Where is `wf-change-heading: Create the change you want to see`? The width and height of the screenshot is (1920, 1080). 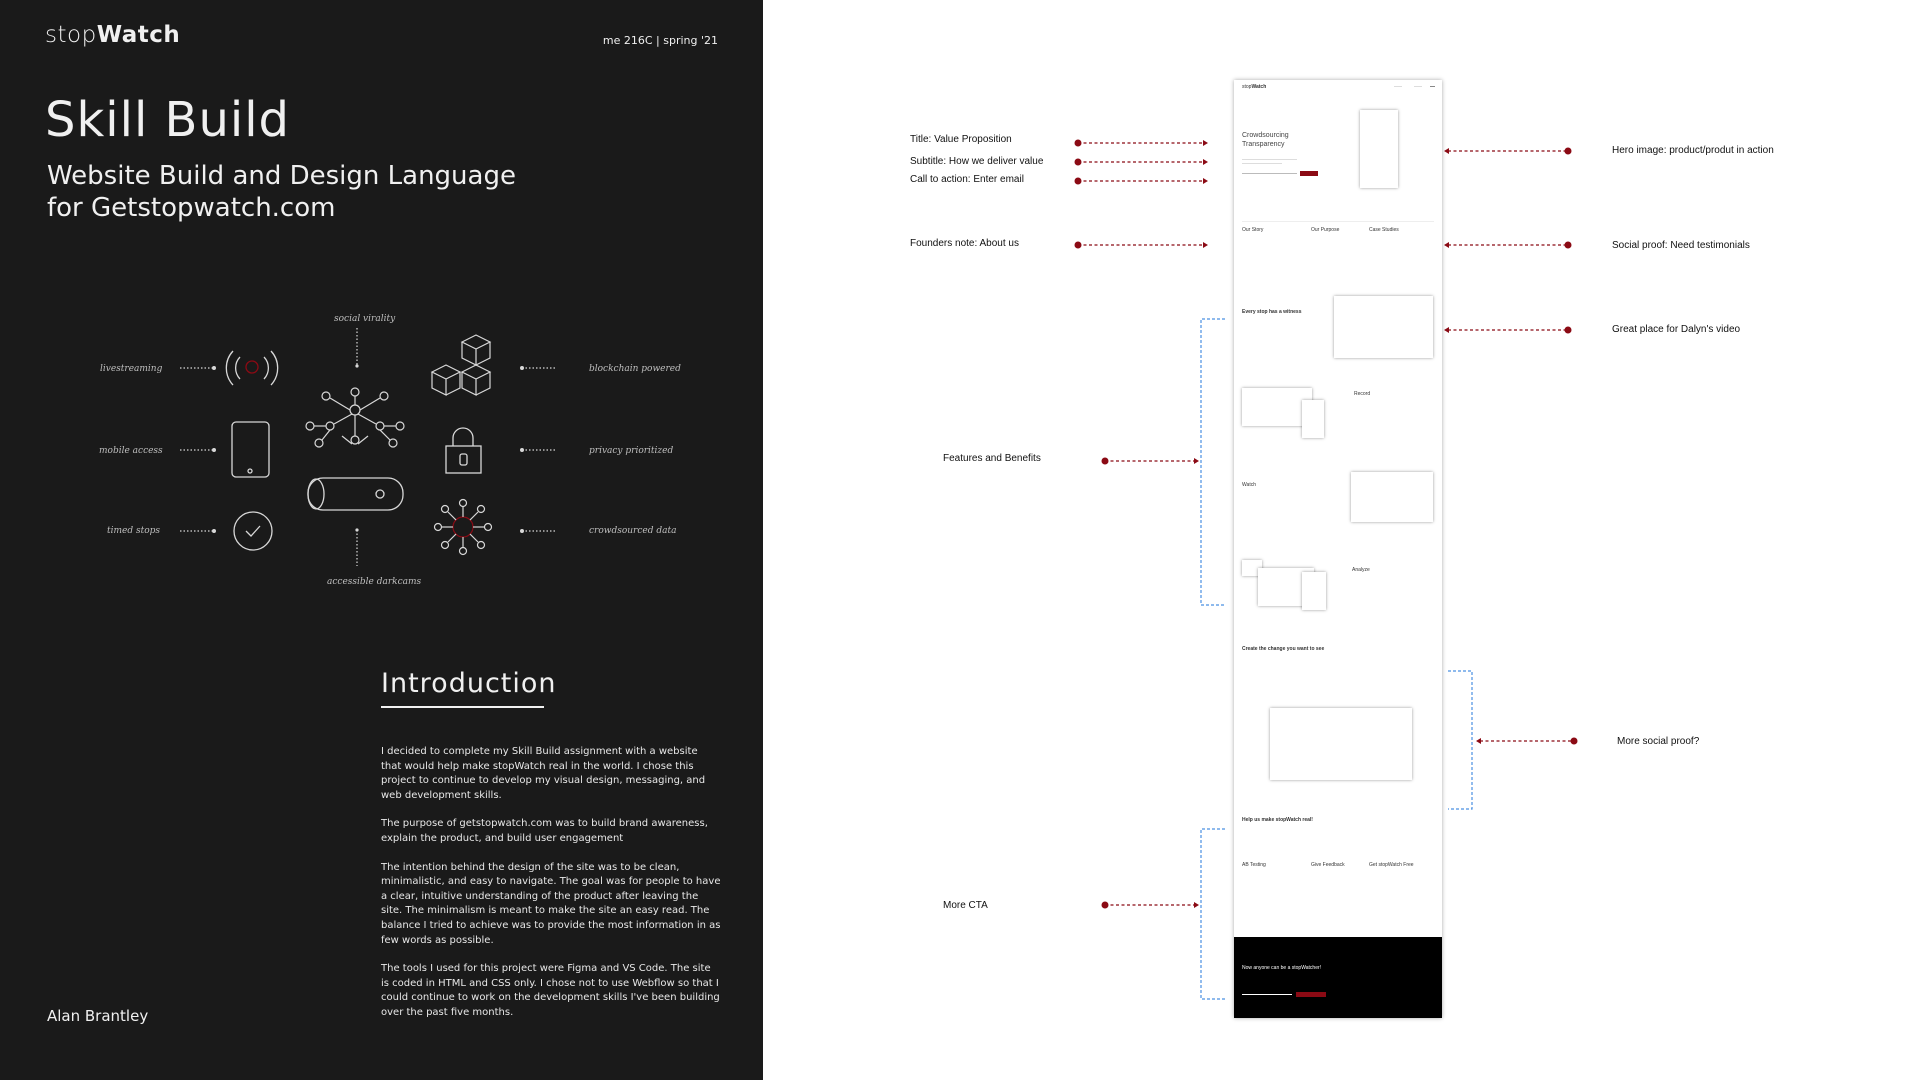 wf-change-heading: Create the change you want to see is located at coordinates (1283, 649).